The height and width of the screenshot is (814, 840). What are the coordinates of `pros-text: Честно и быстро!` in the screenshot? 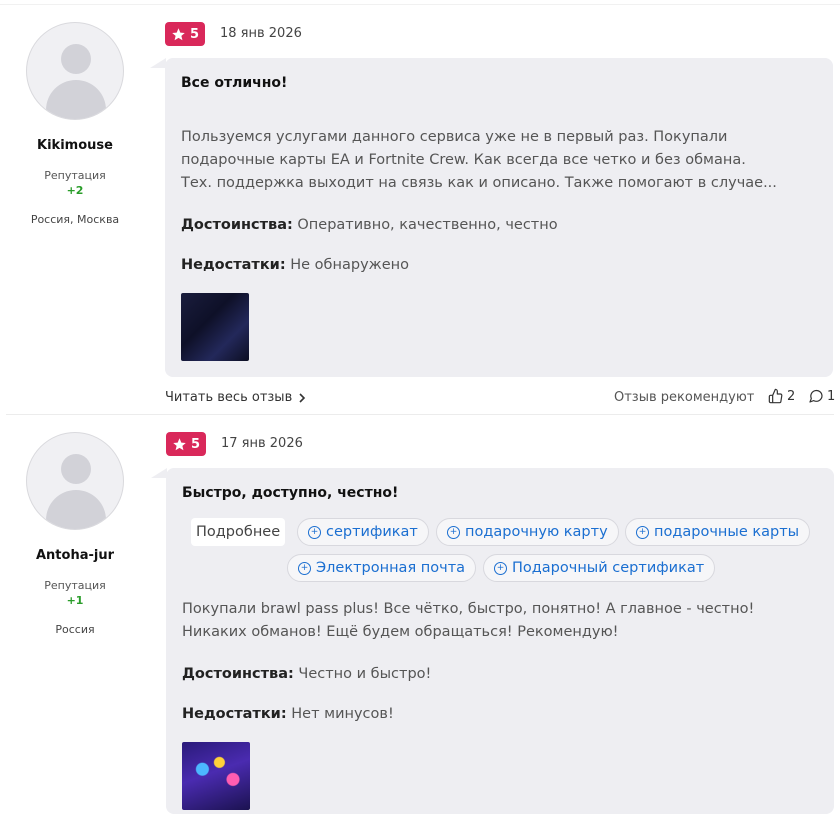 It's located at (365, 674).